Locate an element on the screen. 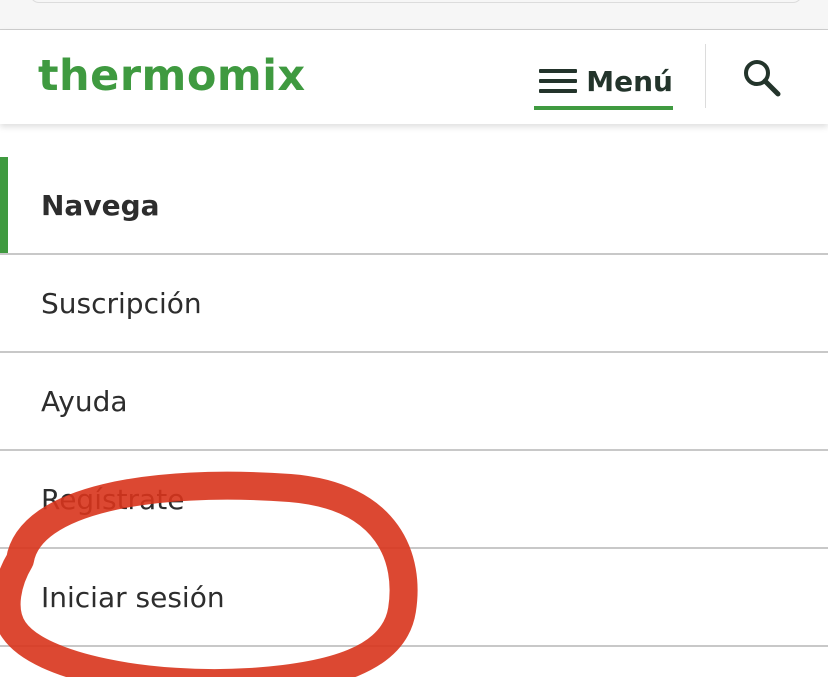 This screenshot has width=828, height=677. menu-item-label: Suscripción is located at coordinates (121, 303).